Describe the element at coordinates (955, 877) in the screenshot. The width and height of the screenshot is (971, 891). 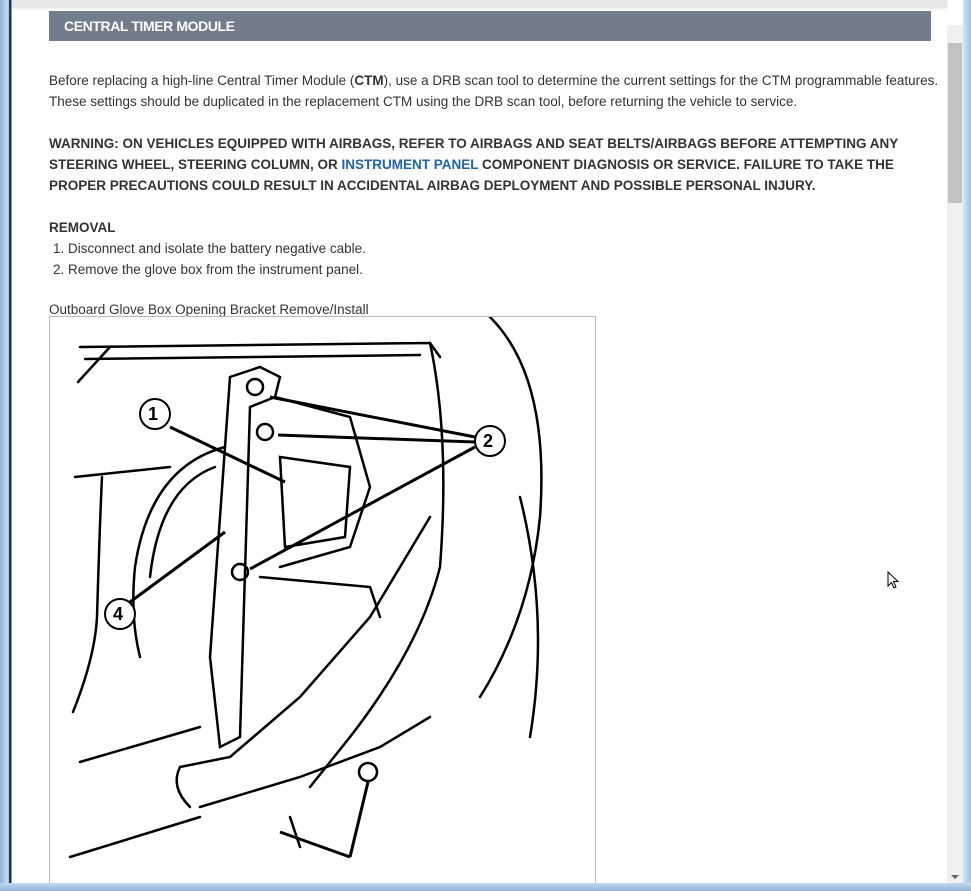
I see `scroll-down-arrow-icon` at that location.